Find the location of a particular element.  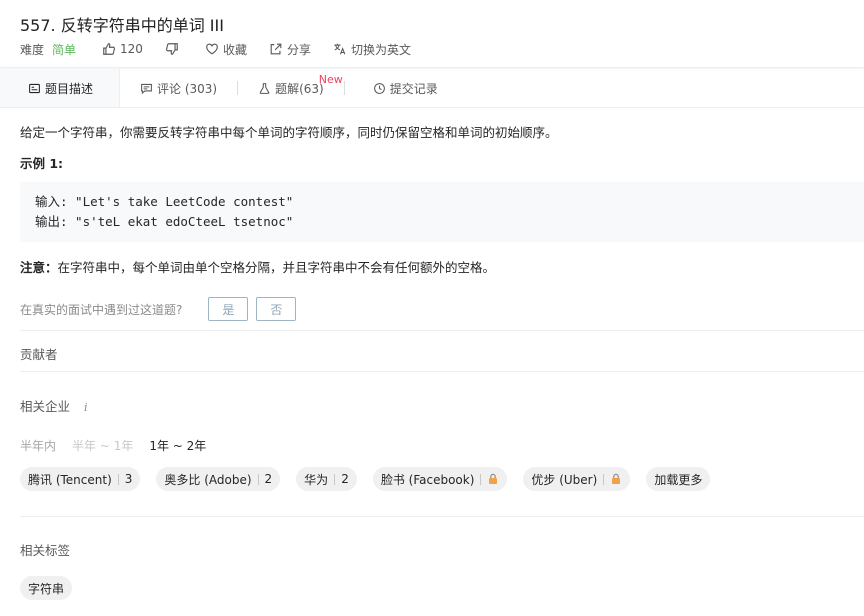

problem-title: 557. 反转字符串中的单词 III is located at coordinates (122, 25).